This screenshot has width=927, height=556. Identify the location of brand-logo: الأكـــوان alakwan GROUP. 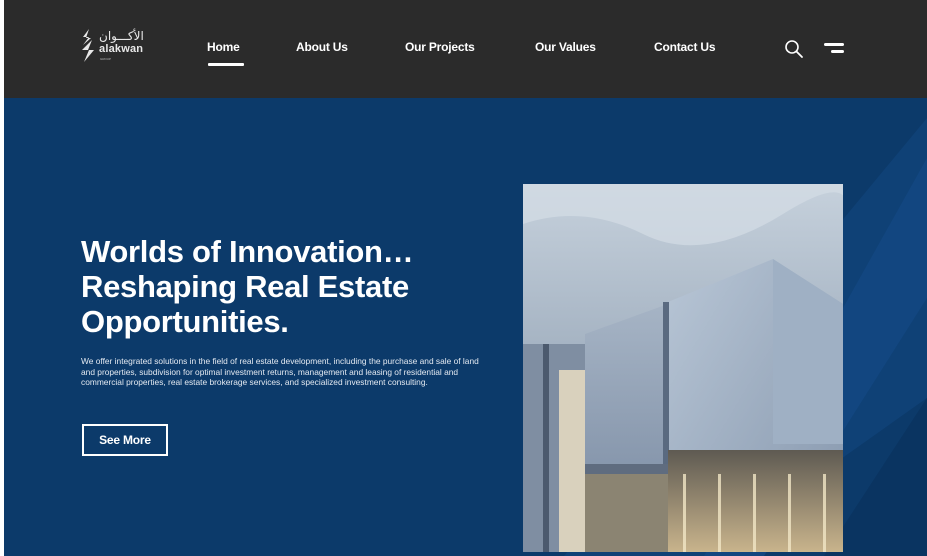
(120, 47).